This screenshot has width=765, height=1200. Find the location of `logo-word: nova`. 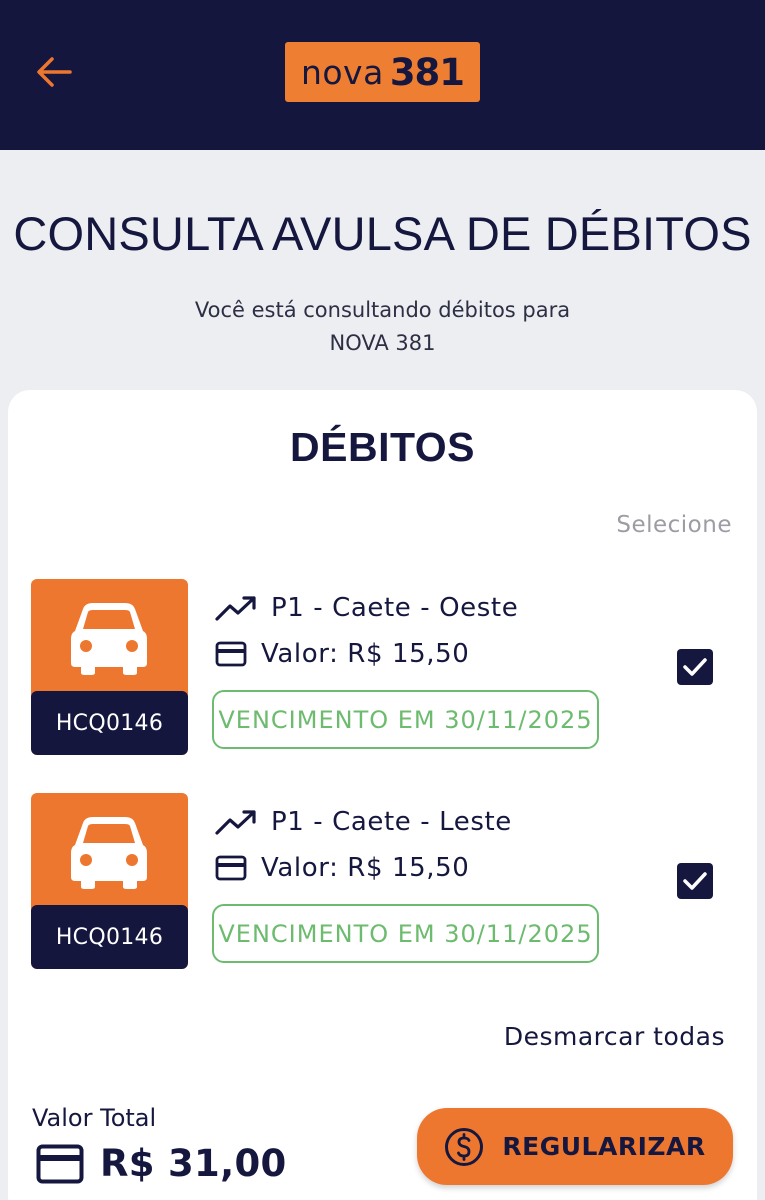

logo-word: nova is located at coordinates (342, 72).